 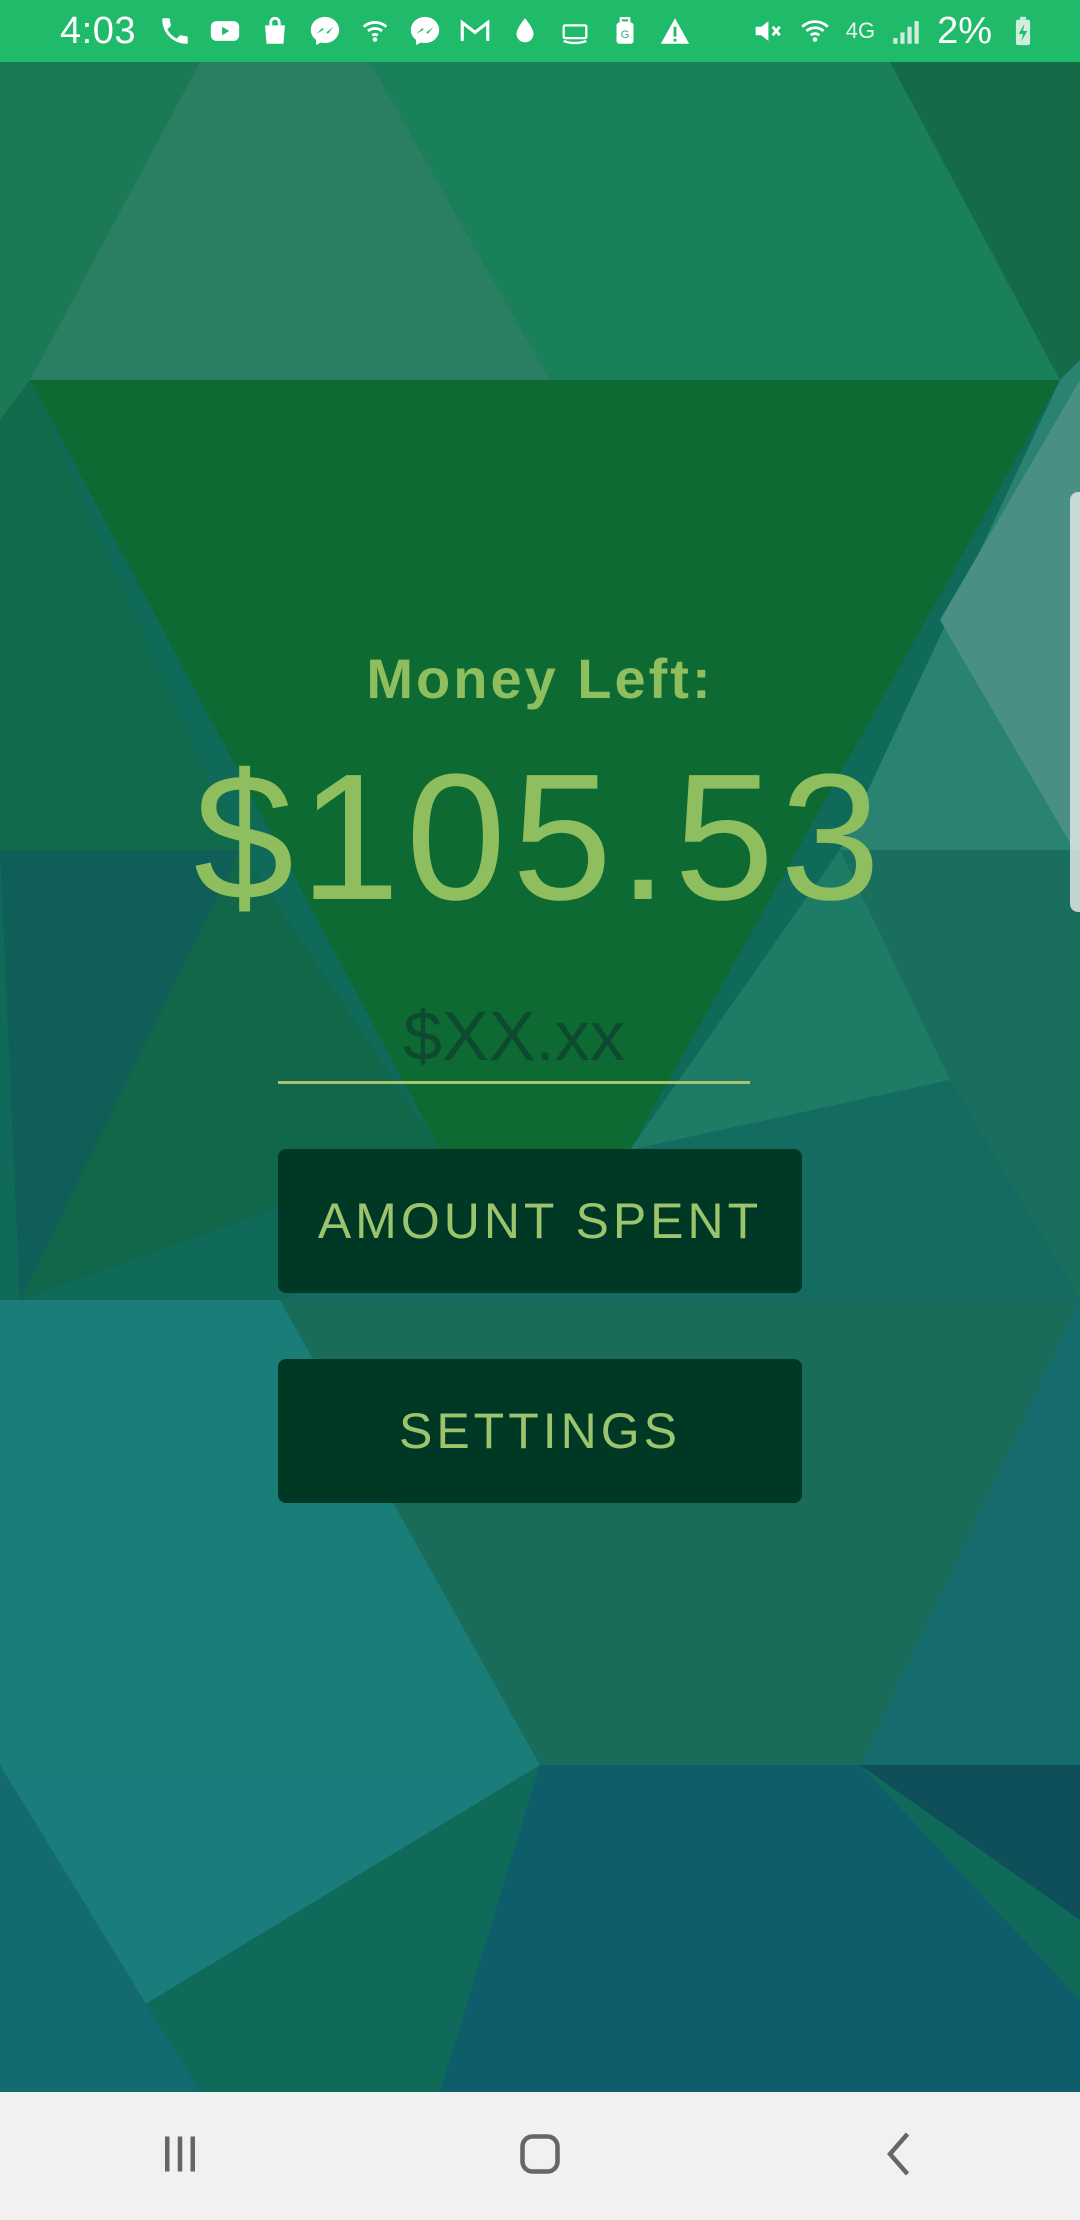 I want to click on network-type: 4G, so click(x=860, y=30).